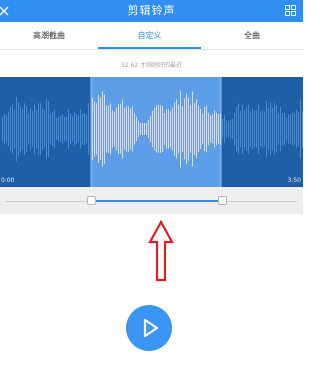 This screenshot has height=392, width=320. I want to click on start-time-label: 0:00, so click(8, 180).